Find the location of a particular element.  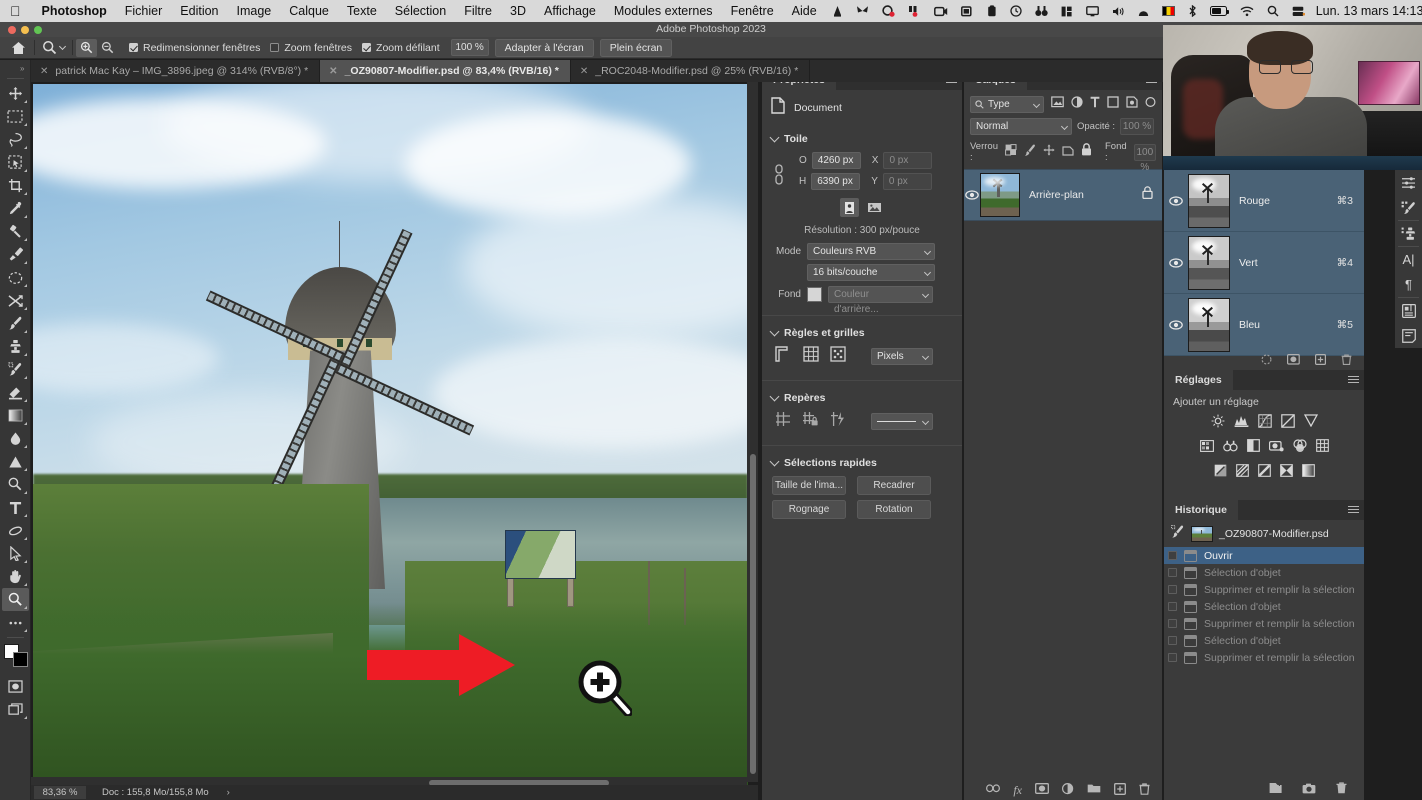

guide-style-select is located at coordinates (902, 421).